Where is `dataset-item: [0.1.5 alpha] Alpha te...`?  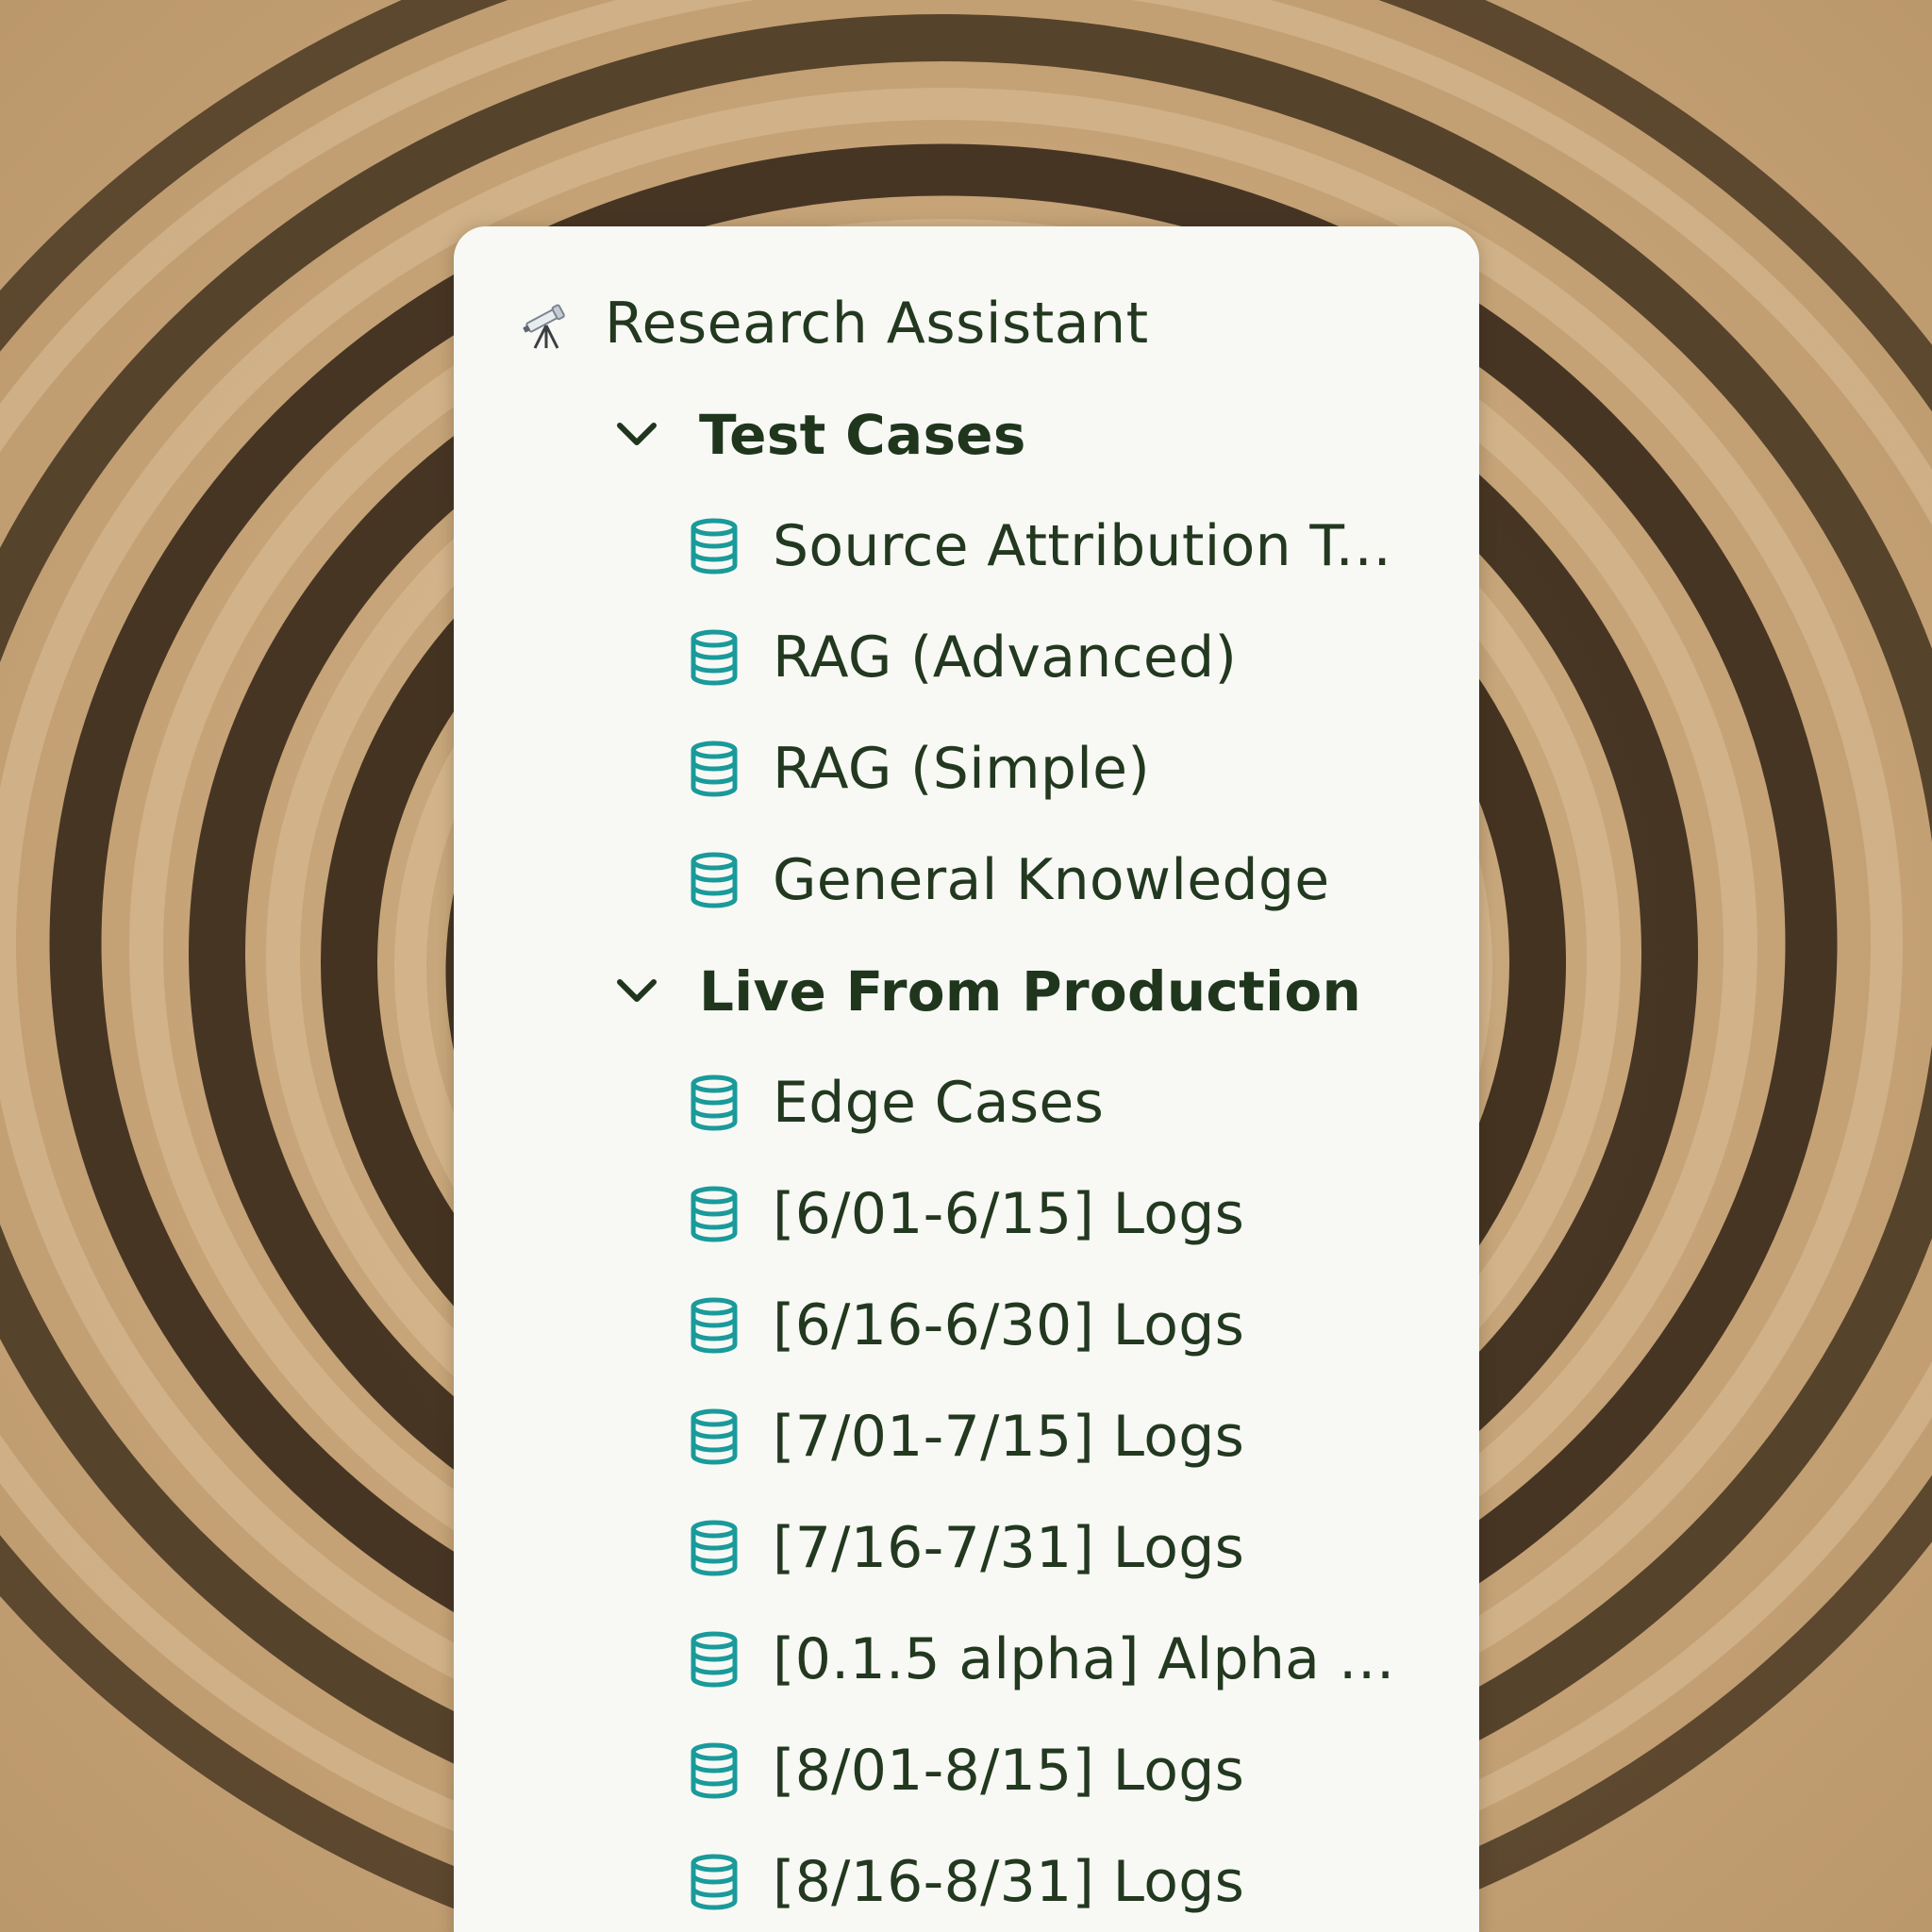
dataset-item: [0.1.5 alpha] Alpha te... is located at coordinates (967, 1660).